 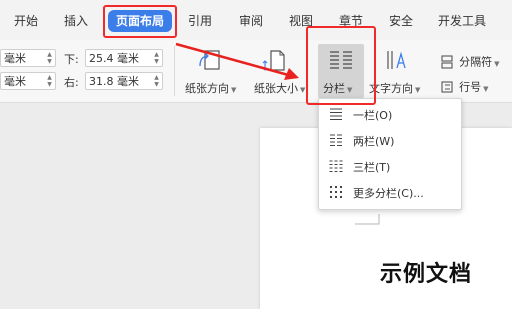 I want to click on bottom-margin-input: 25.4 毫米 ▲ ▼, so click(x=124, y=58).